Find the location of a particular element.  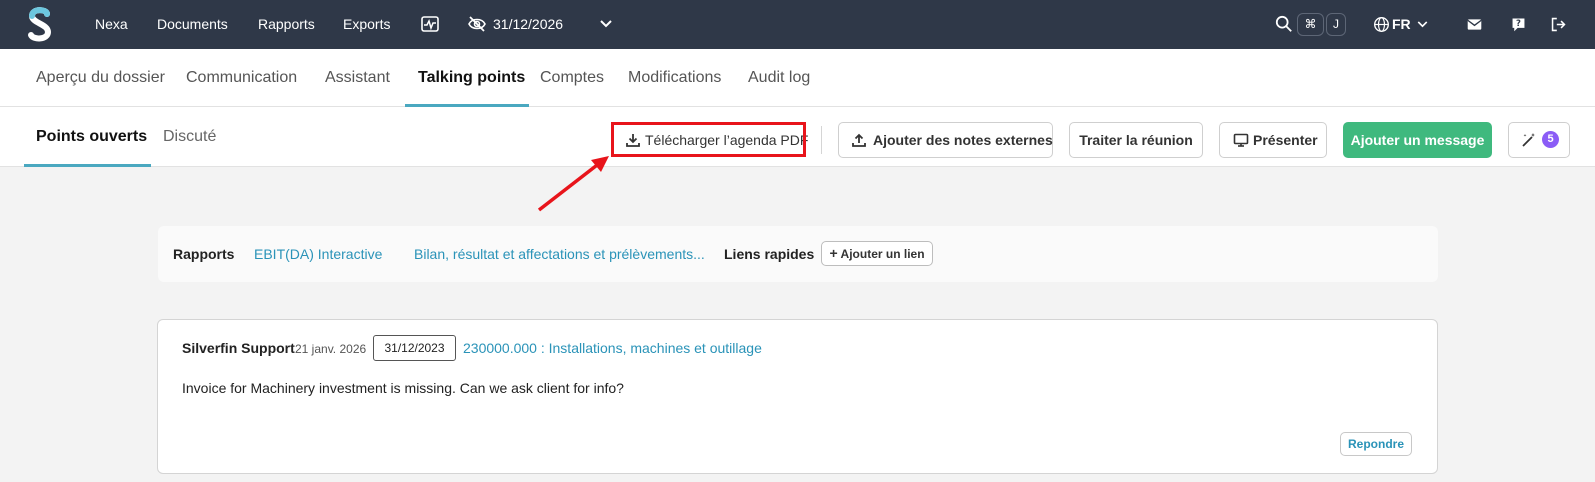

reply-button: Repondre is located at coordinates (1376, 444).